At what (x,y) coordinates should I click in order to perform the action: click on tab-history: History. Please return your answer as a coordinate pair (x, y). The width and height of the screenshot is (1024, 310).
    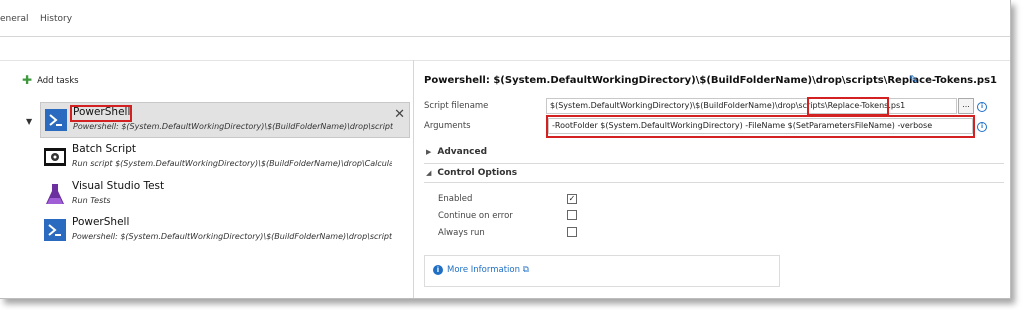
    Looking at the image, I should click on (56, 19).